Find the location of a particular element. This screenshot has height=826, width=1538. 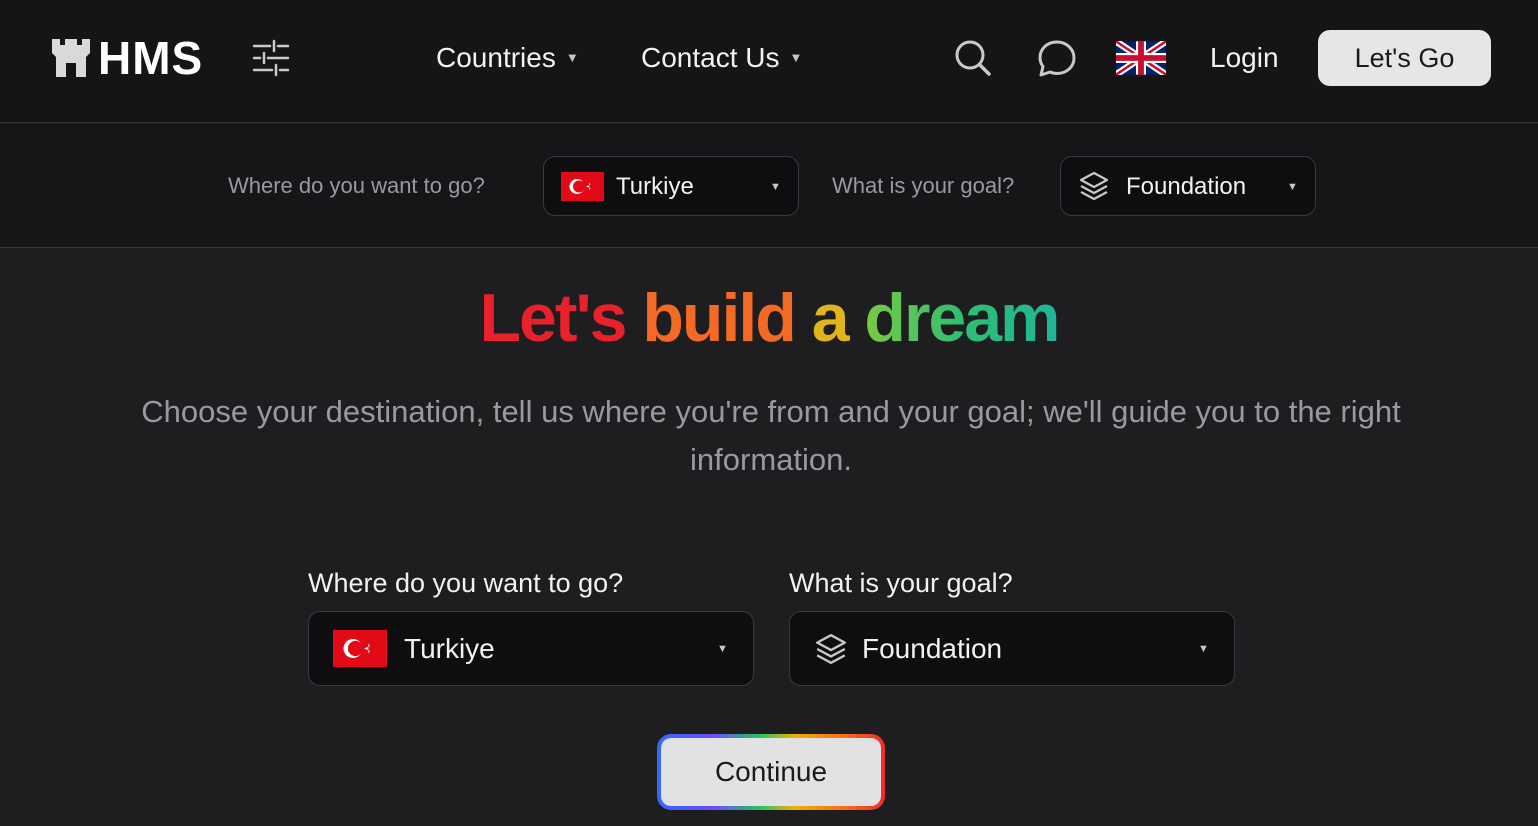

sliders-icon is located at coordinates (271, 58).